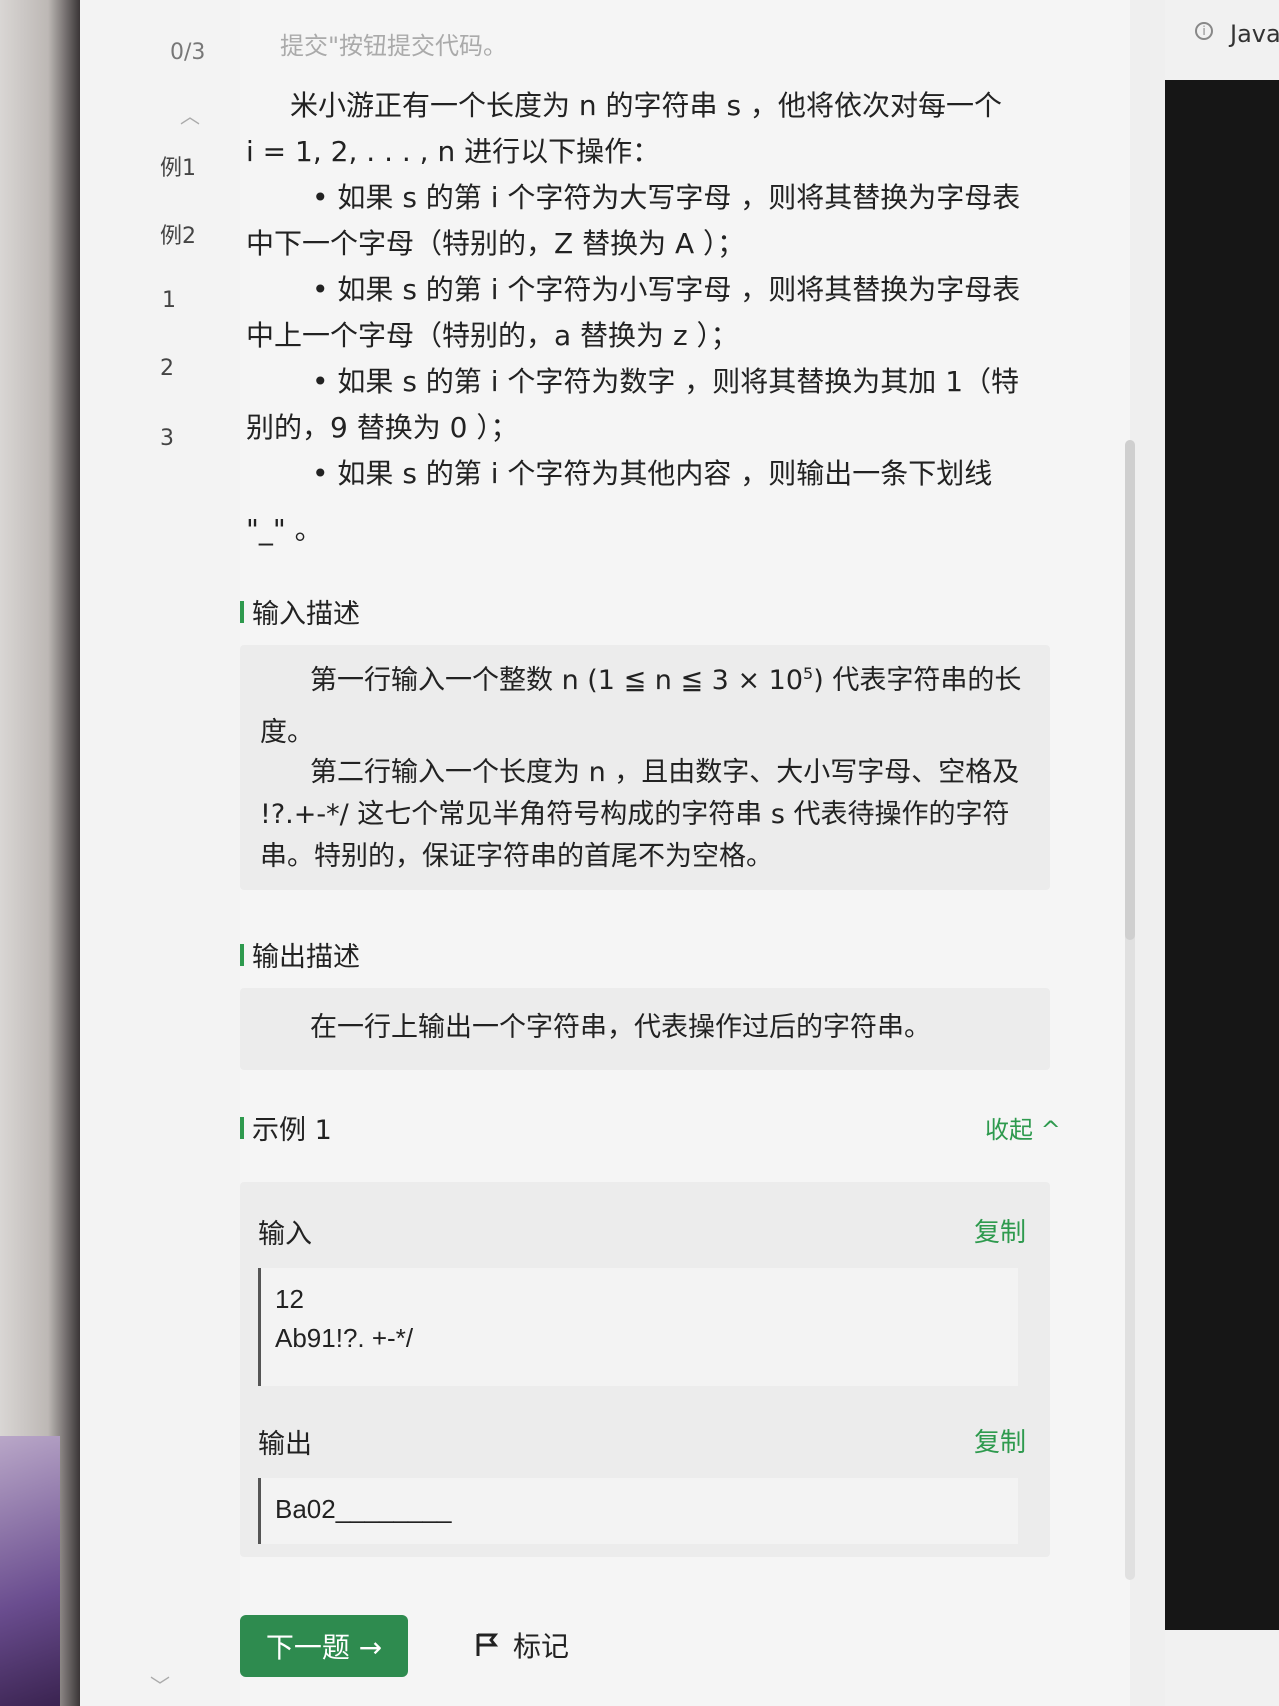  What do you see at coordinates (666, 289) in the screenshot?
I see `rule-2a: • 如果 s 的第 i 个字符为小写字母 ，则将其替换为字母表` at bounding box center [666, 289].